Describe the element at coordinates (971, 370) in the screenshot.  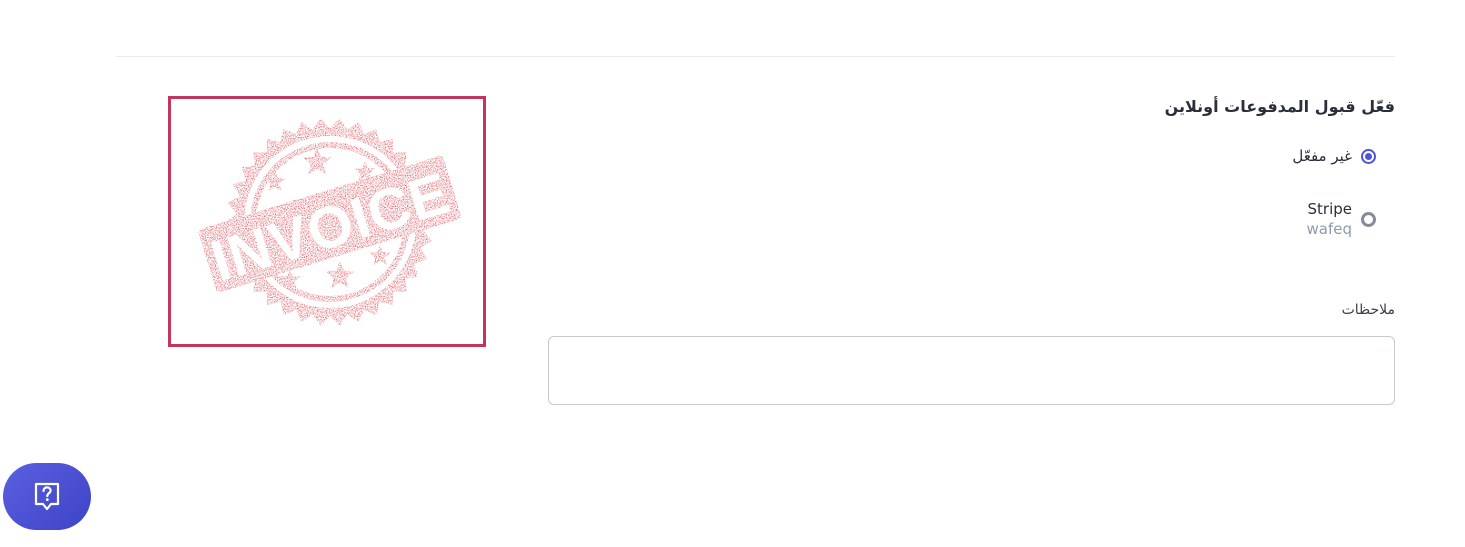
I see `notes-field` at that location.